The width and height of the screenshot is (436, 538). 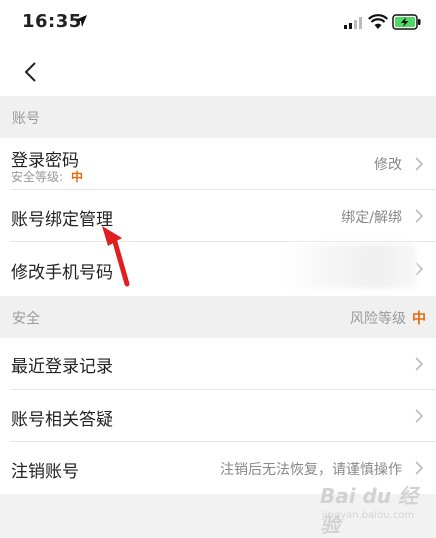 I want to click on watermark: Bai du 经验 jingyan.baidu.com, so click(x=367, y=508).